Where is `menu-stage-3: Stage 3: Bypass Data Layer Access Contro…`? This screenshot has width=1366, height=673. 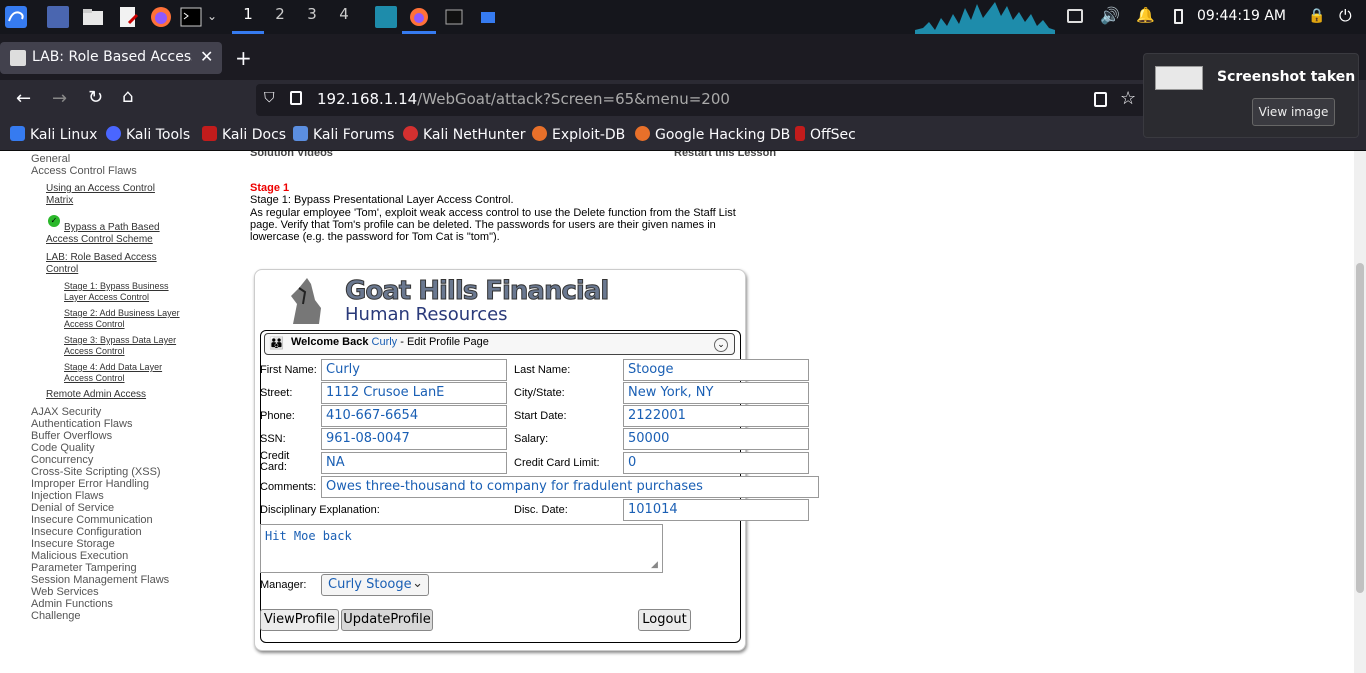 menu-stage-3: Stage 3: Bypass Data Layer Access Contro… is located at coordinates (122, 346).